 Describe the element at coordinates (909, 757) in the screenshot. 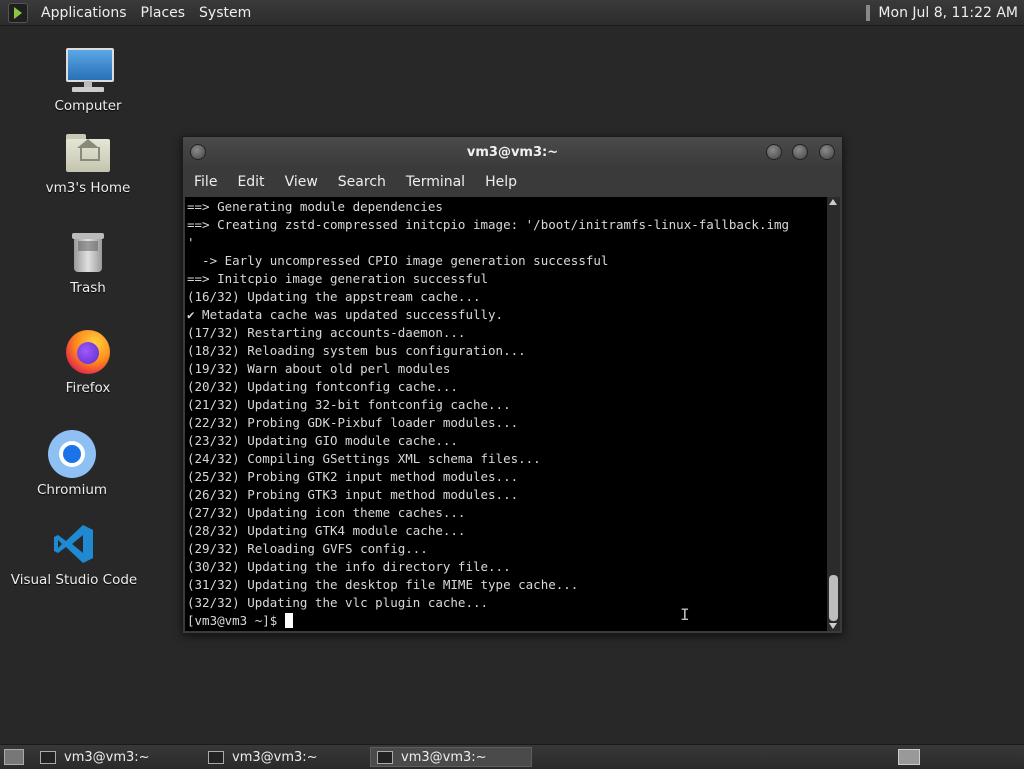

I see `workspace-switcher` at that location.